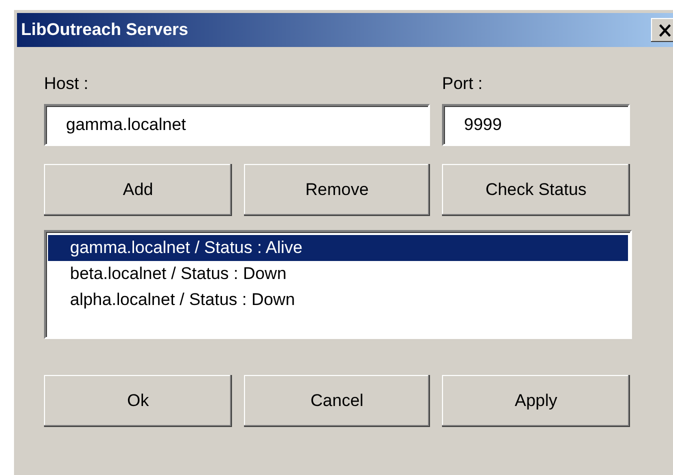 This screenshot has width=673, height=475. What do you see at coordinates (463, 84) in the screenshot?
I see `port-label: Port :` at bounding box center [463, 84].